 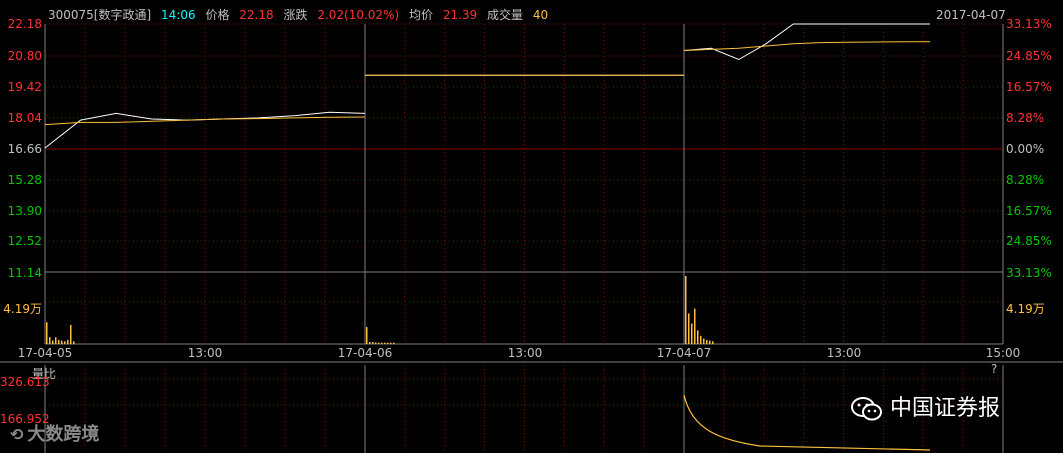 I want to click on avg-label: 均价, so click(x=420, y=15).